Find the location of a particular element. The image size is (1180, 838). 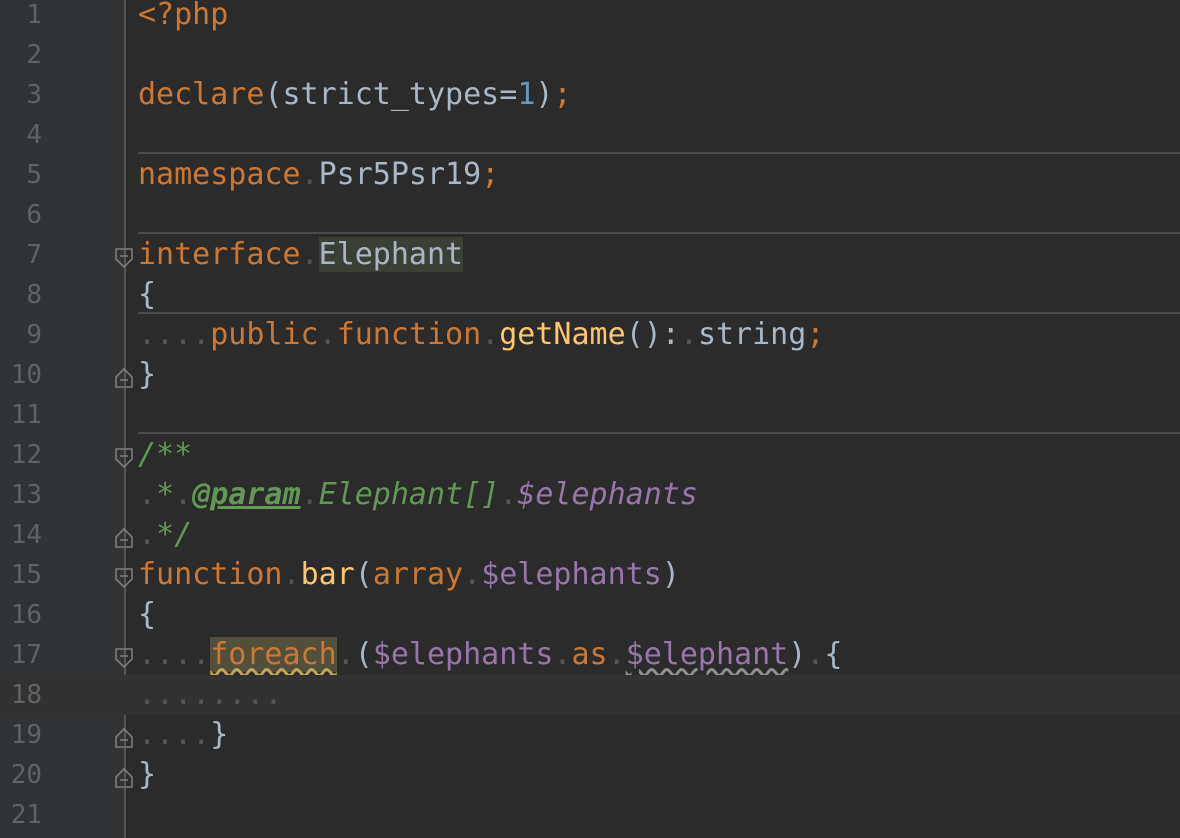

line-number: 9 is located at coordinates (34, 335).